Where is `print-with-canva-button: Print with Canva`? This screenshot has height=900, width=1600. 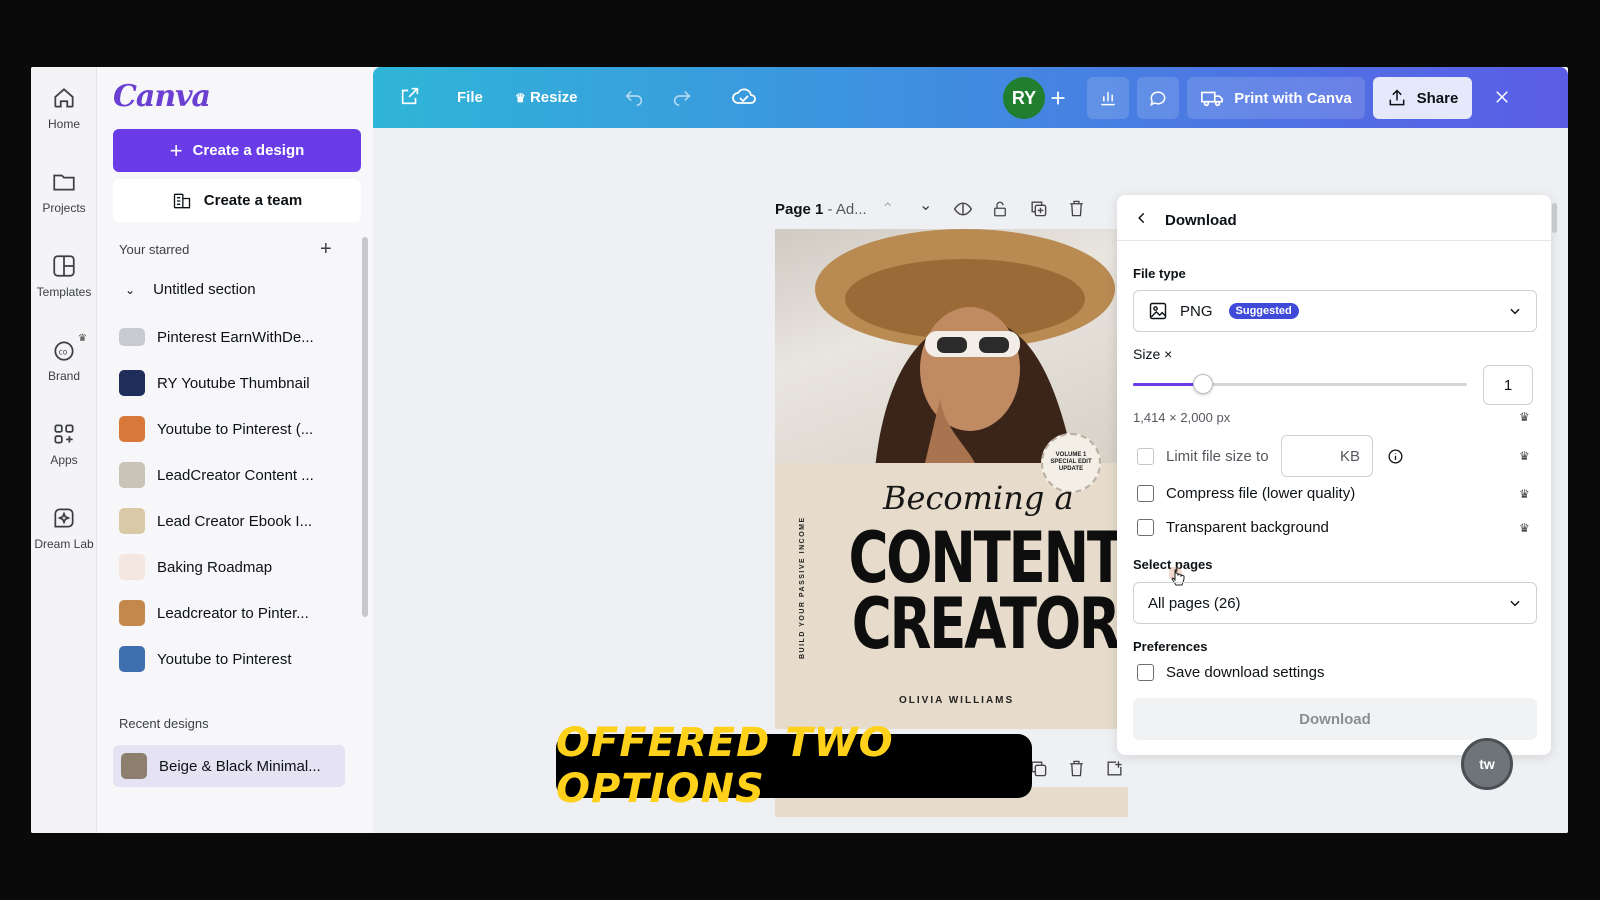 print-with-canva-button: Print with Canva is located at coordinates (1276, 98).